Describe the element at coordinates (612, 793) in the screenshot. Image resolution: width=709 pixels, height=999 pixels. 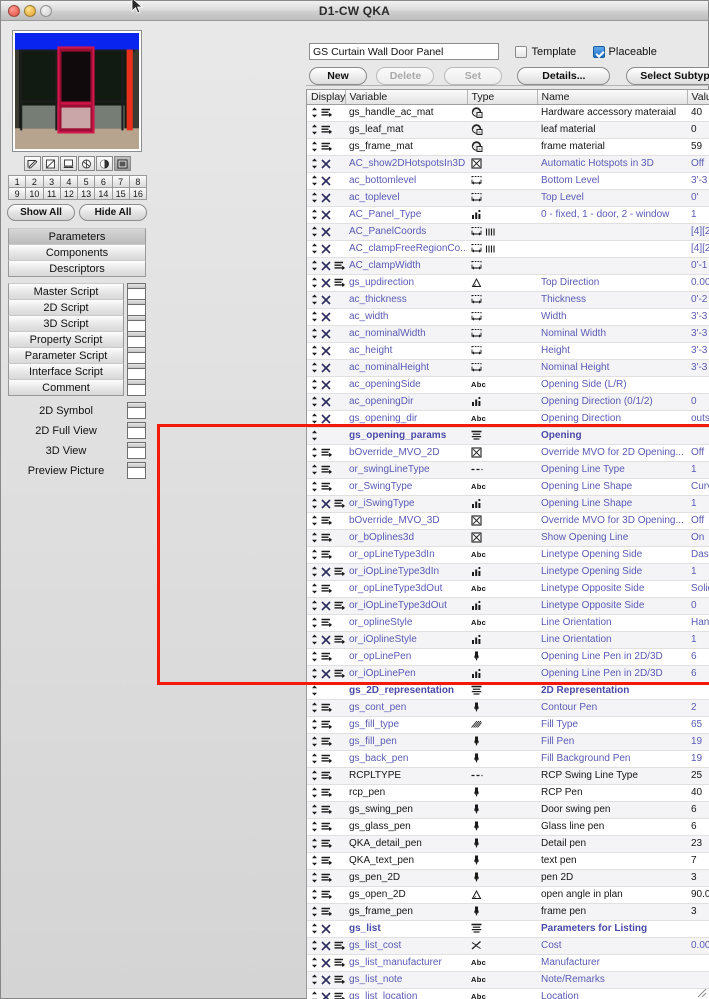
I see `cell-name: RCP Pen` at that location.